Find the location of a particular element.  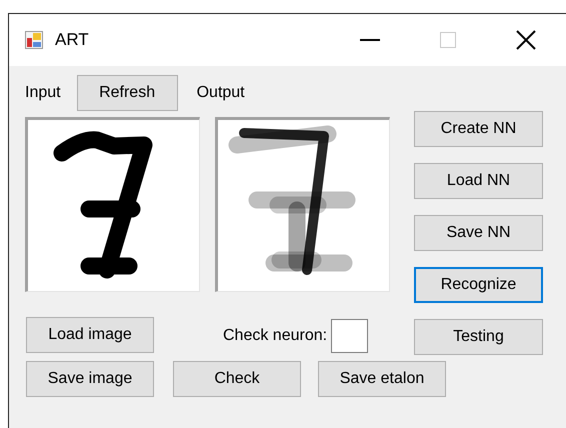

close-icon is located at coordinates (526, 40).